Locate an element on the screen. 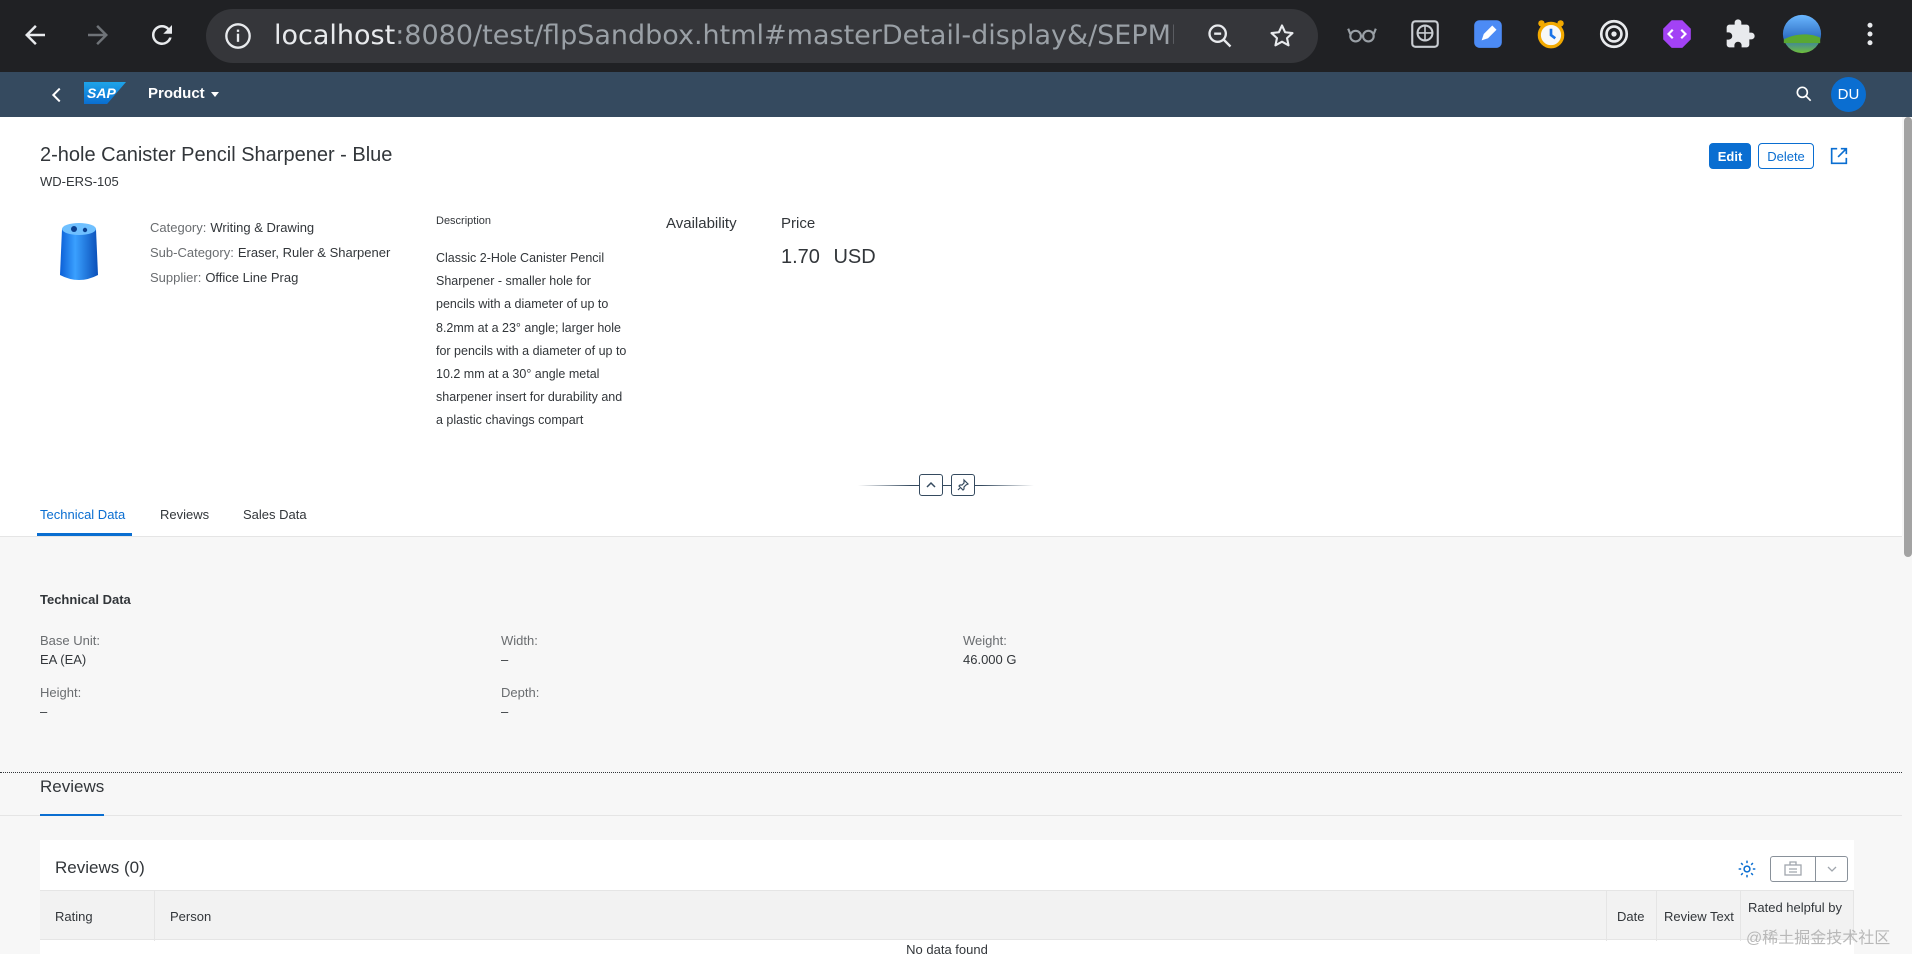 This screenshot has height=954, width=1912. zoom-icon is located at coordinates (1220, 36).